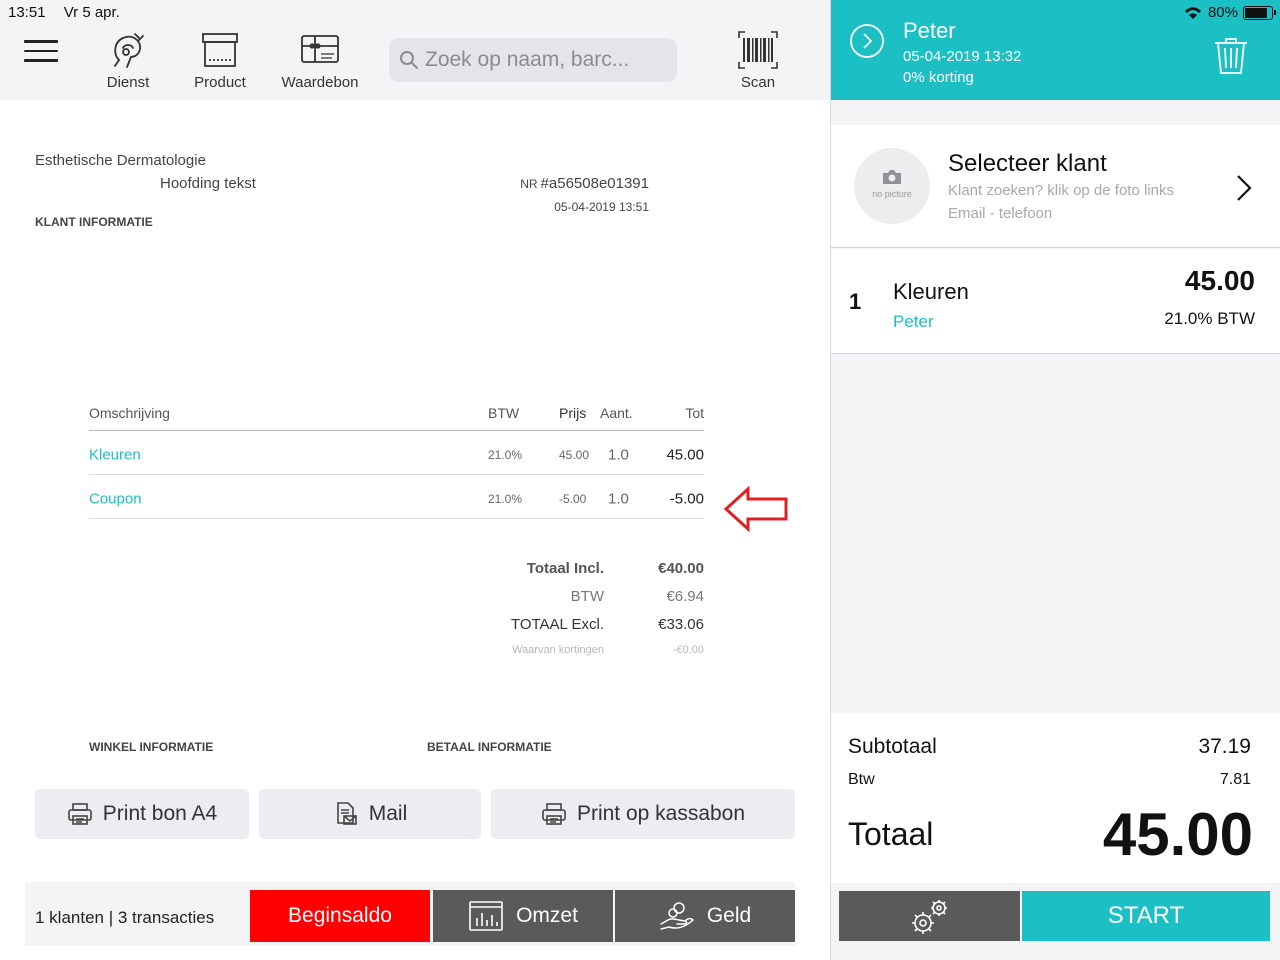 The height and width of the screenshot is (960, 1280). What do you see at coordinates (1231, 56) in the screenshot?
I see `trash-icon` at bounding box center [1231, 56].